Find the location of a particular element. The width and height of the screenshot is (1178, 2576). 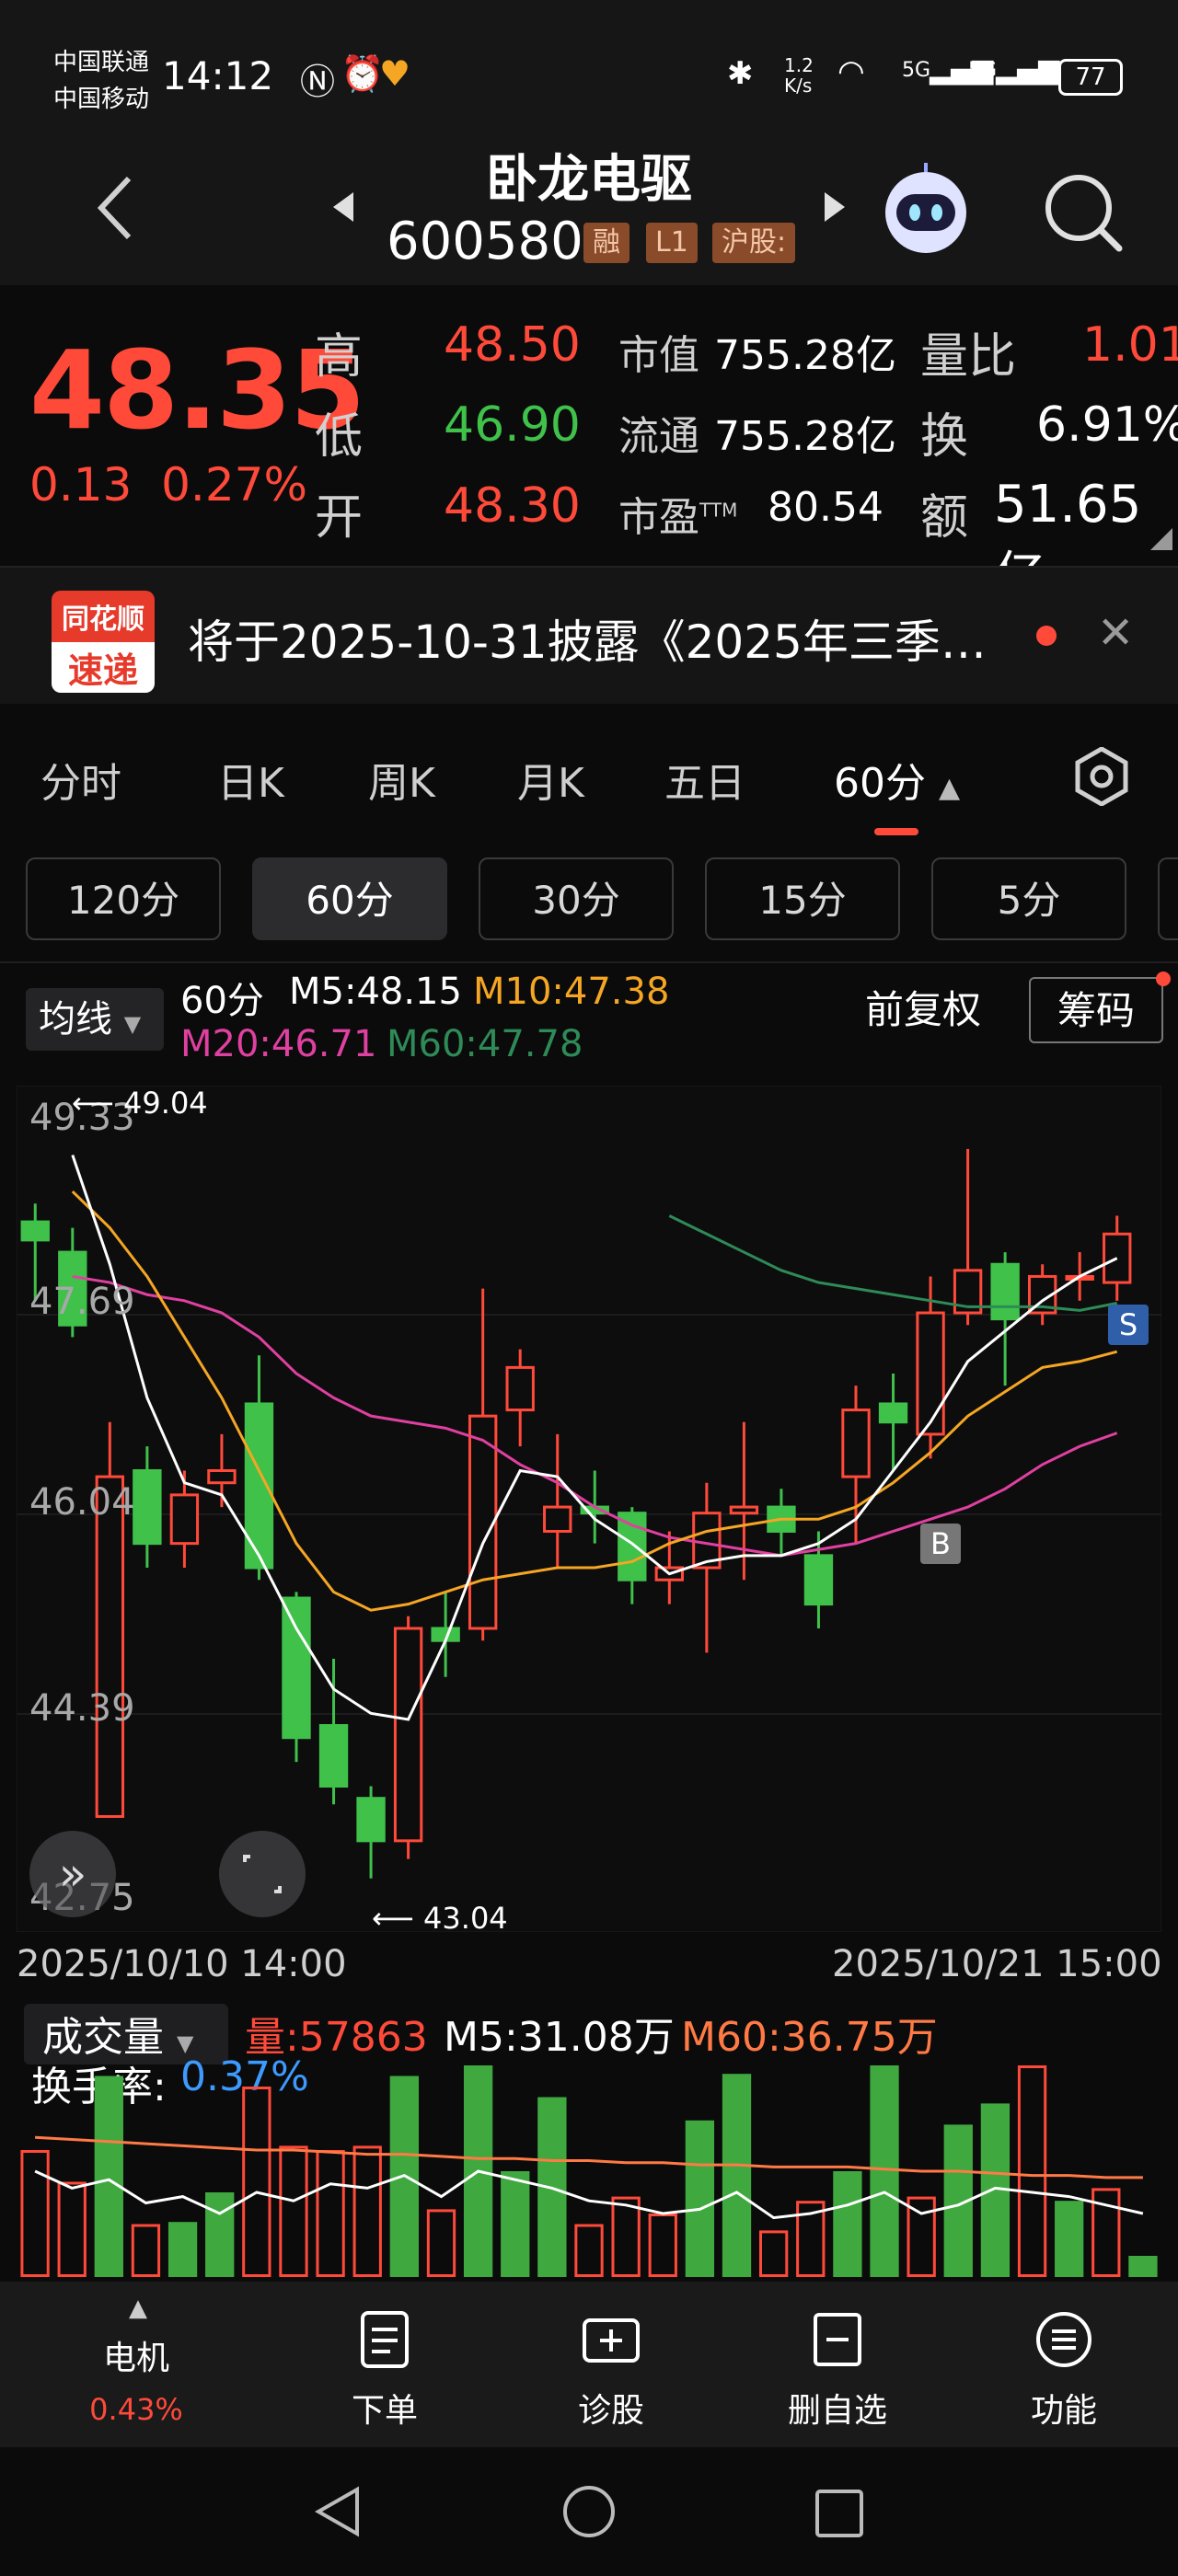

sys-home-icon is located at coordinates (589, 2513).